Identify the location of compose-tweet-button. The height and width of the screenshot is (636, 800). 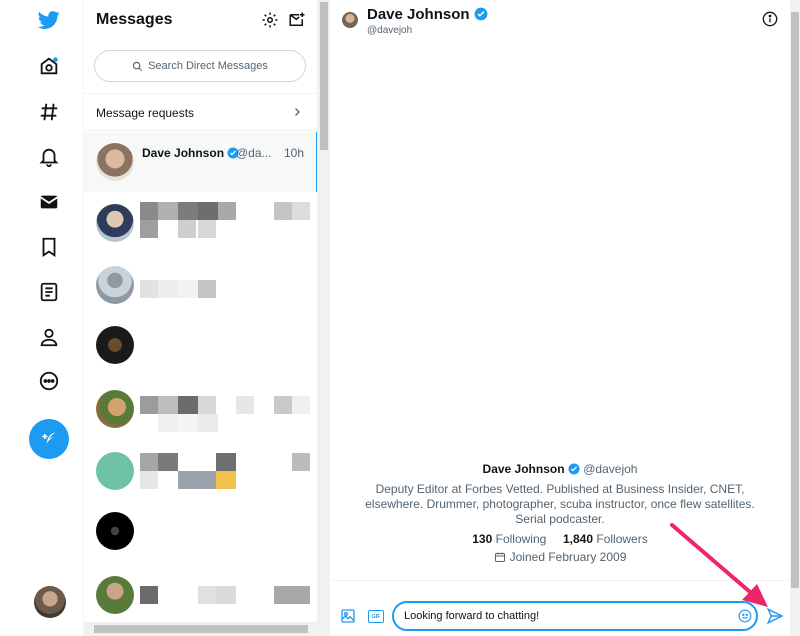
(49, 439).